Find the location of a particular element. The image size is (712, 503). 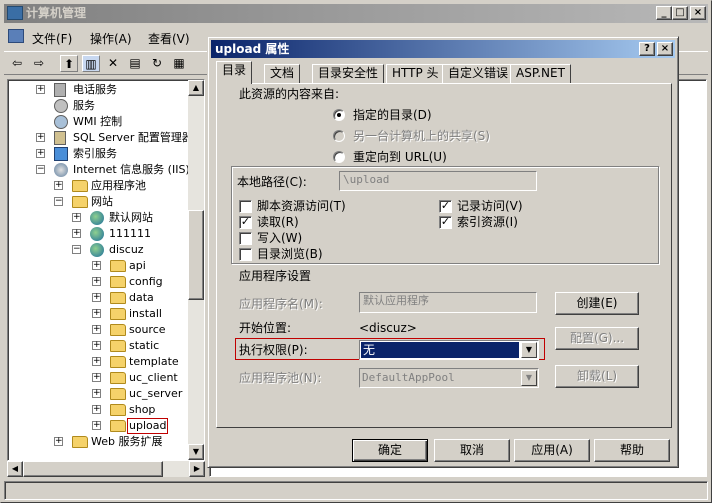

tree-node-label: 应用程序池 is located at coordinates (118, 185).